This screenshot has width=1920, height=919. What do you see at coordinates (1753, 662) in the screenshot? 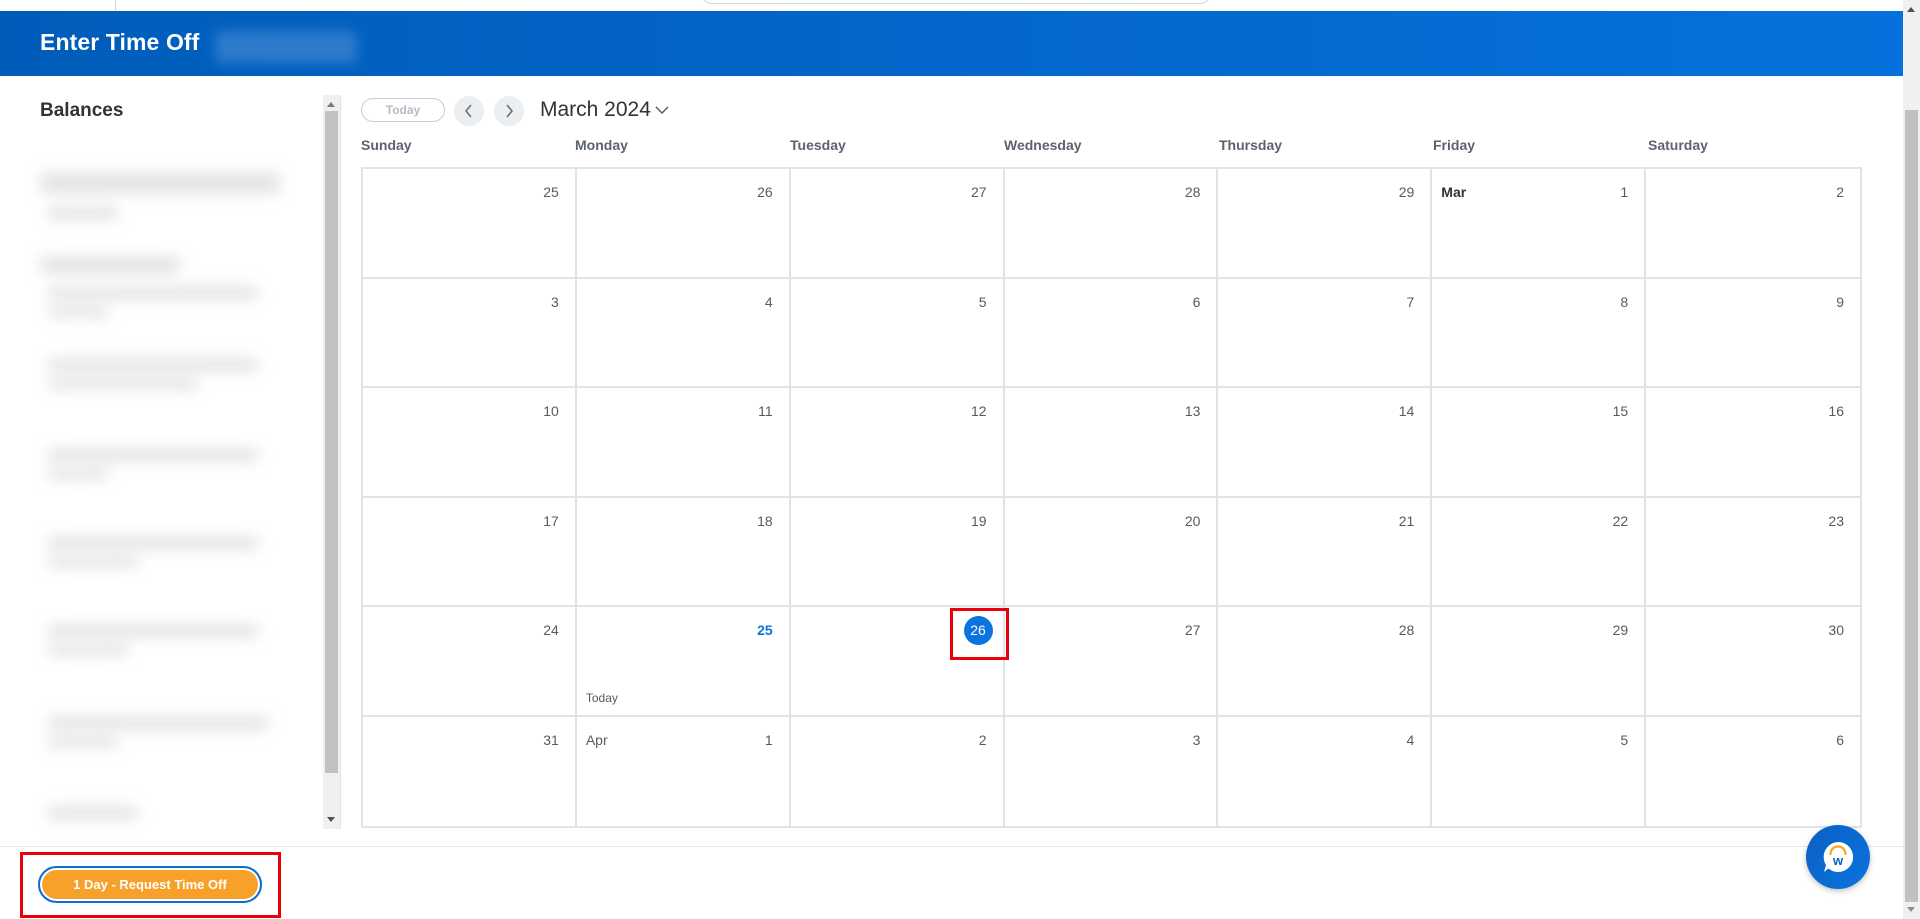
I see `calendar-day-cell: 30` at bounding box center [1753, 662].